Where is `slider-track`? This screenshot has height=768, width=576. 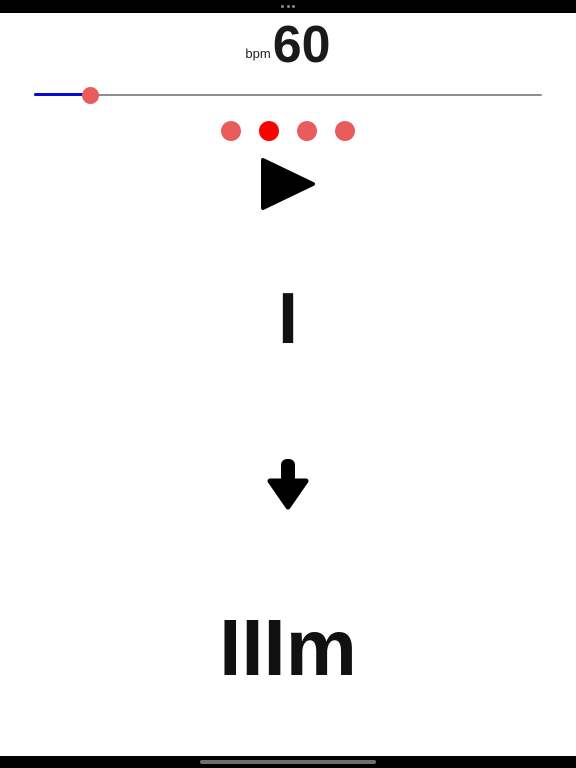 slider-track is located at coordinates (288, 95).